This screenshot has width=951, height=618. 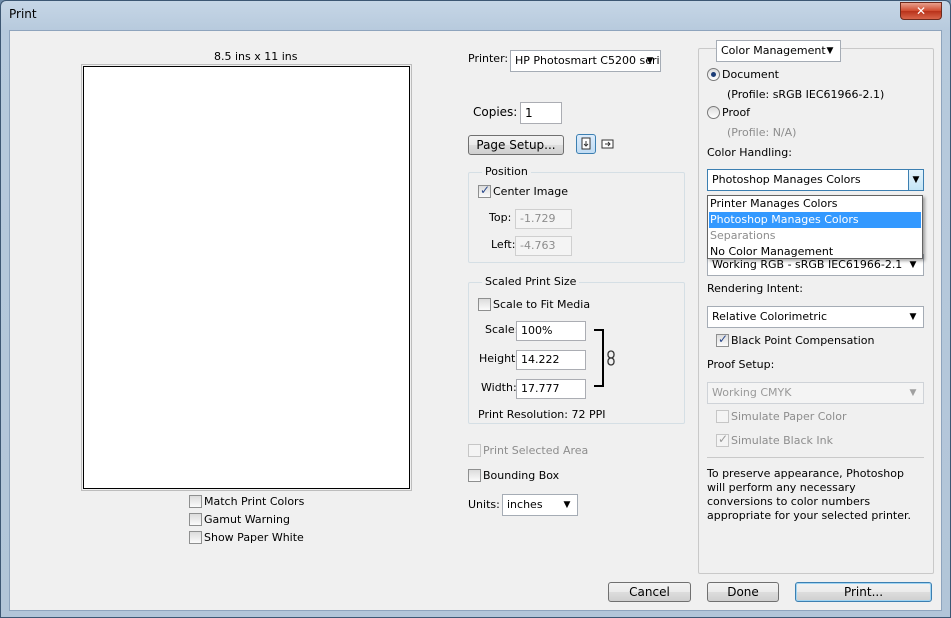 I want to click on color-management-select: Color Management ▼, so click(x=778, y=51).